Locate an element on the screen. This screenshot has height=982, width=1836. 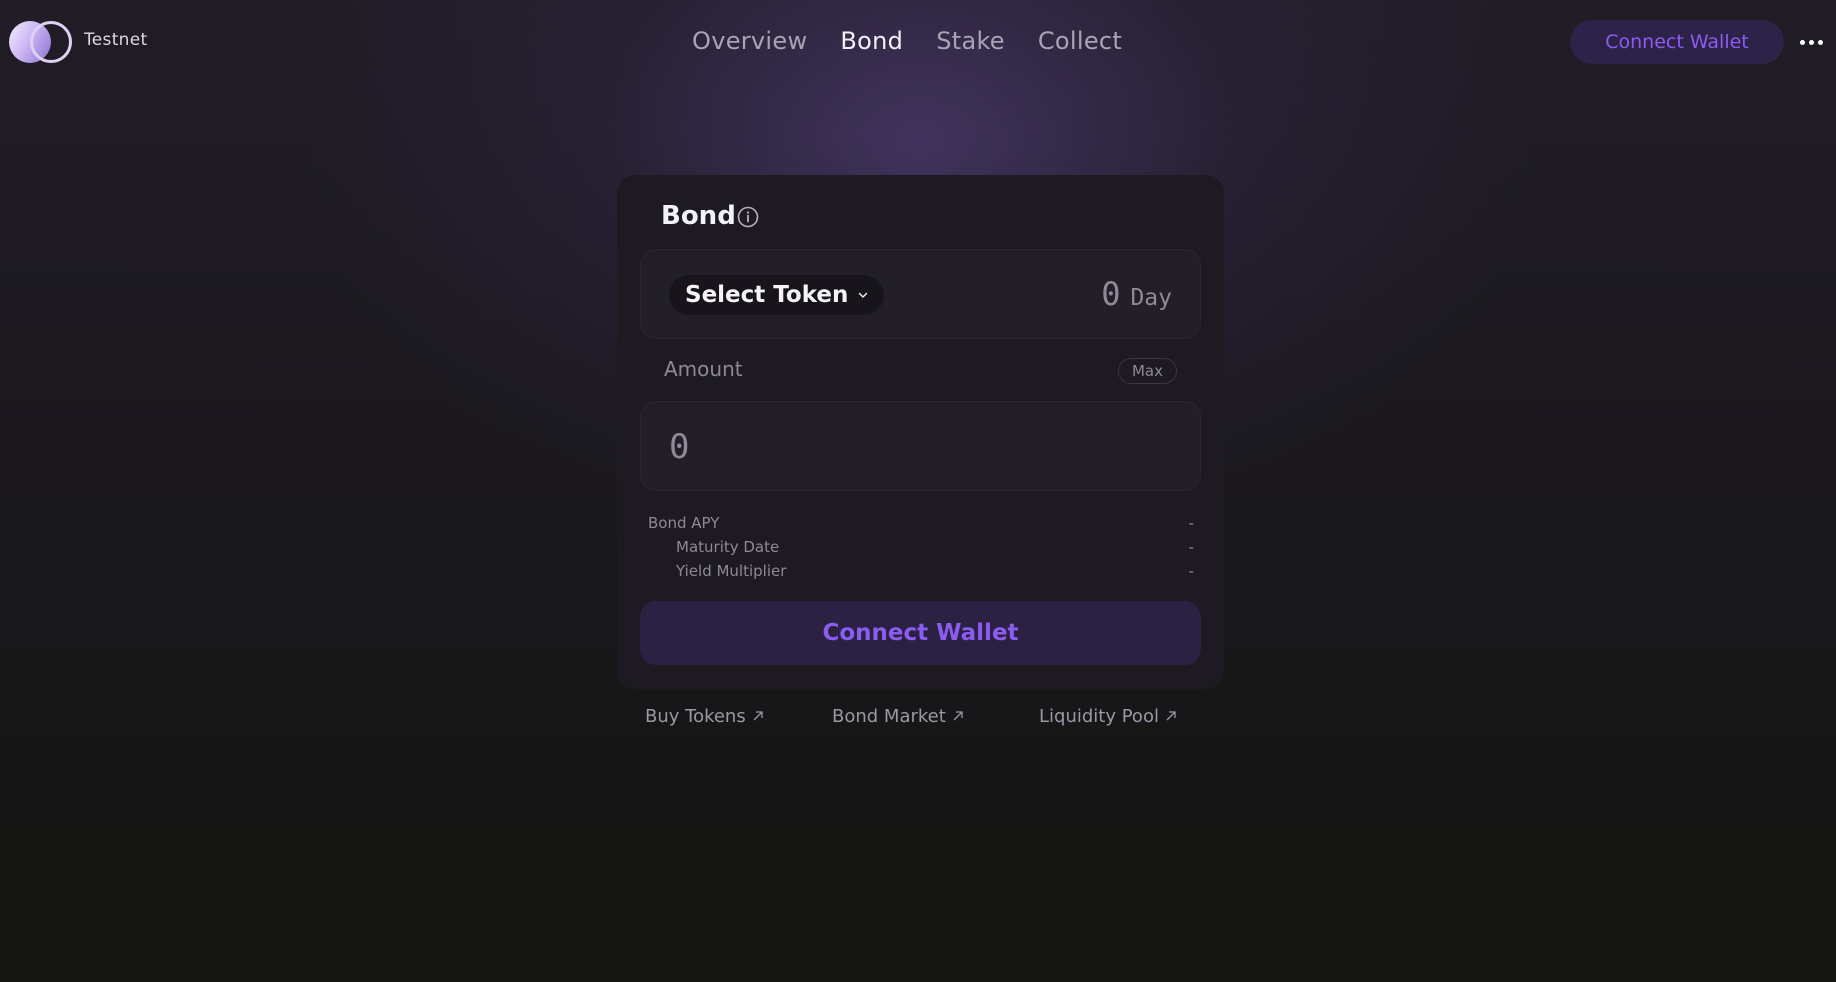
link-label: Buy Tokens is located at coordinates (695, 716).